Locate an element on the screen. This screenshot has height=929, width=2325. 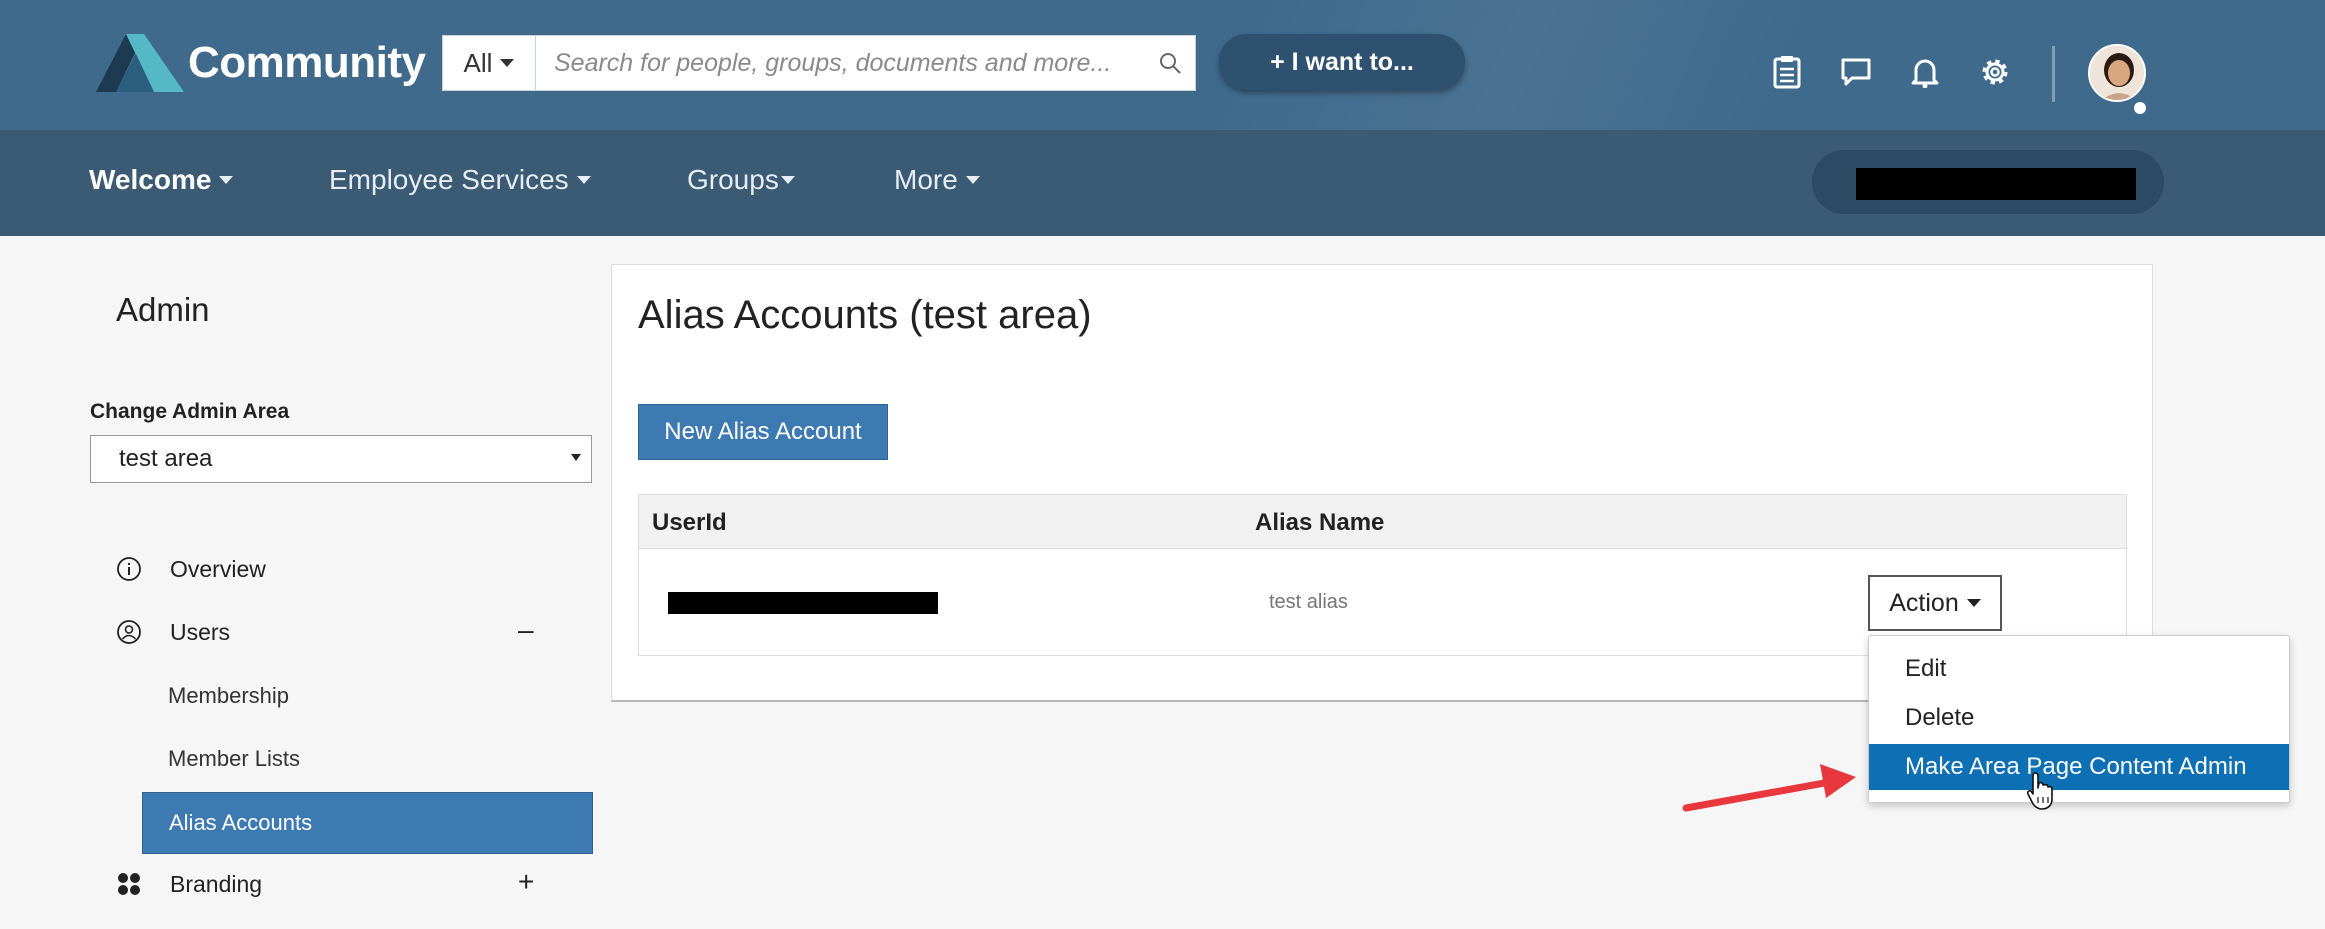
sidebar-item-membership: Membership is located at coordinates (228, 696).